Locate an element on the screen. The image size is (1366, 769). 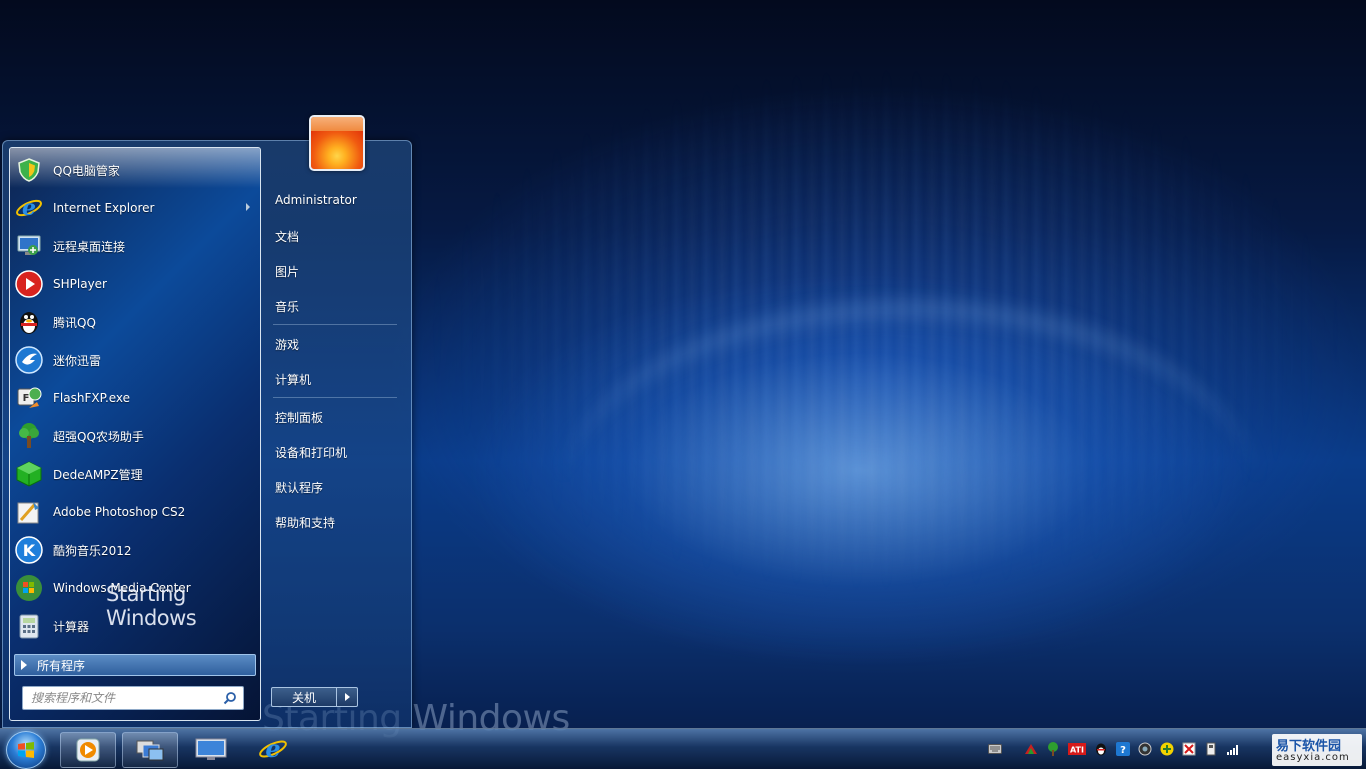
program-tencent-qq: 腾讯QQ is located at coordinates (135, 322).